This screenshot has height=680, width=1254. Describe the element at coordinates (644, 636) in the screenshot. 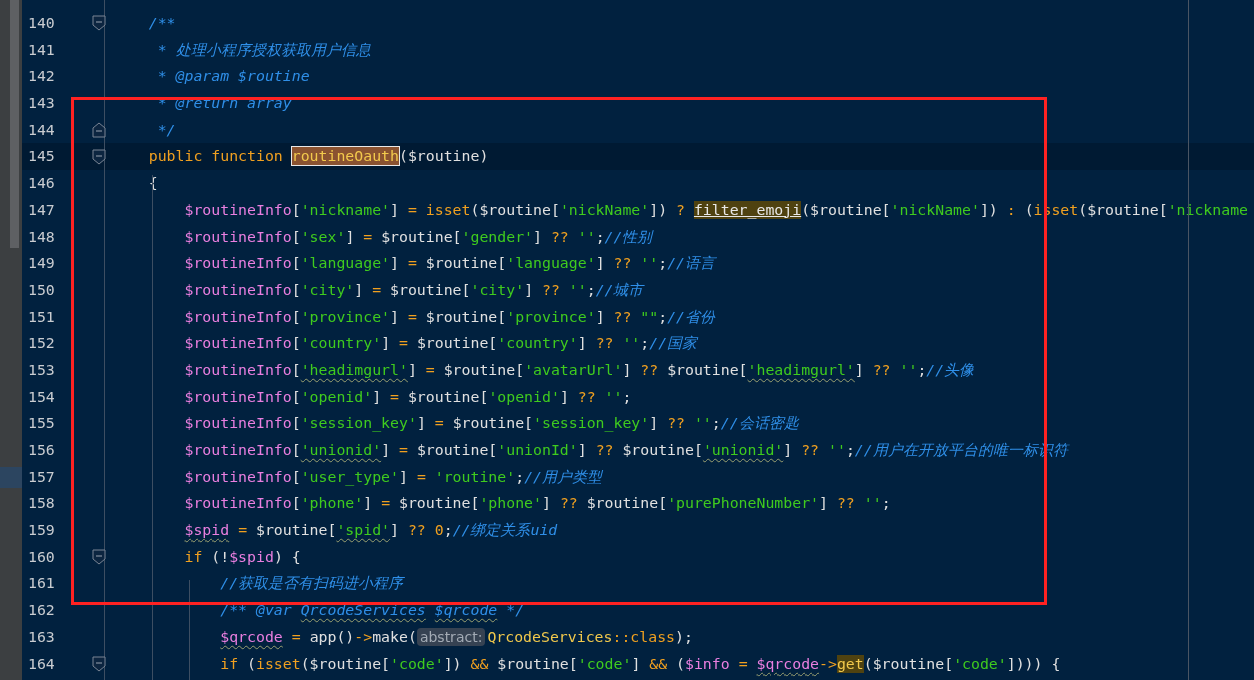

I see `keyword: ::class` at that location.